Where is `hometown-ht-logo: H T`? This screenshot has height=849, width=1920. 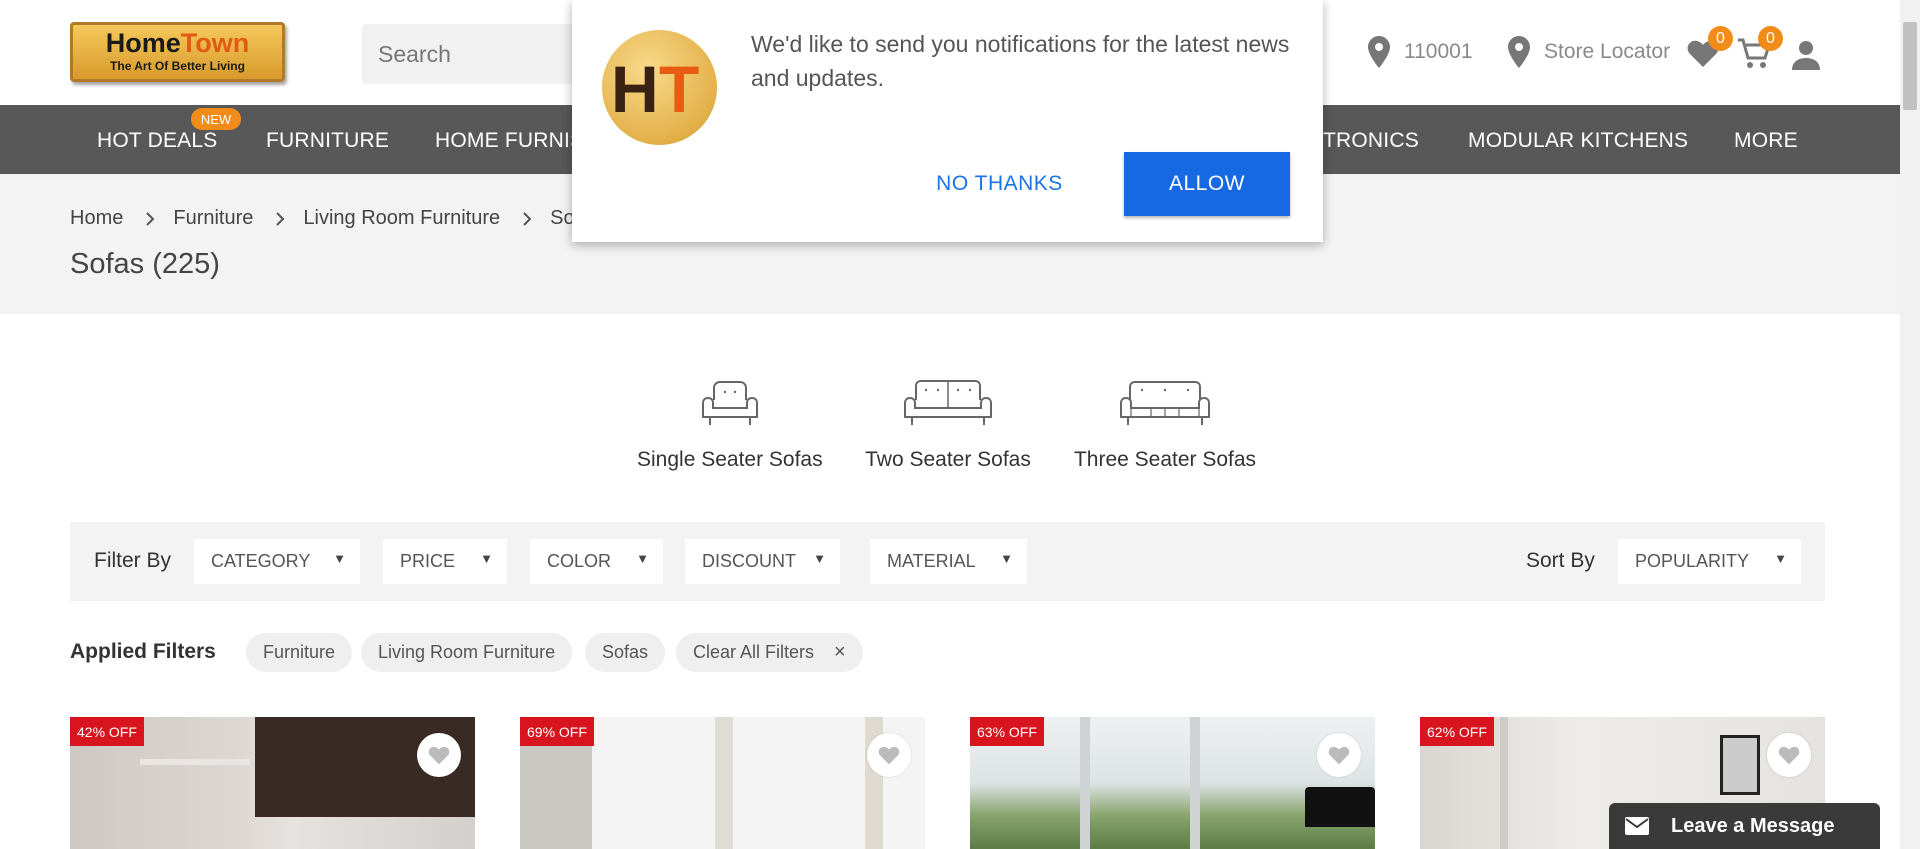 hometown-ht-logo: H T is located at coordinates (659, 87).